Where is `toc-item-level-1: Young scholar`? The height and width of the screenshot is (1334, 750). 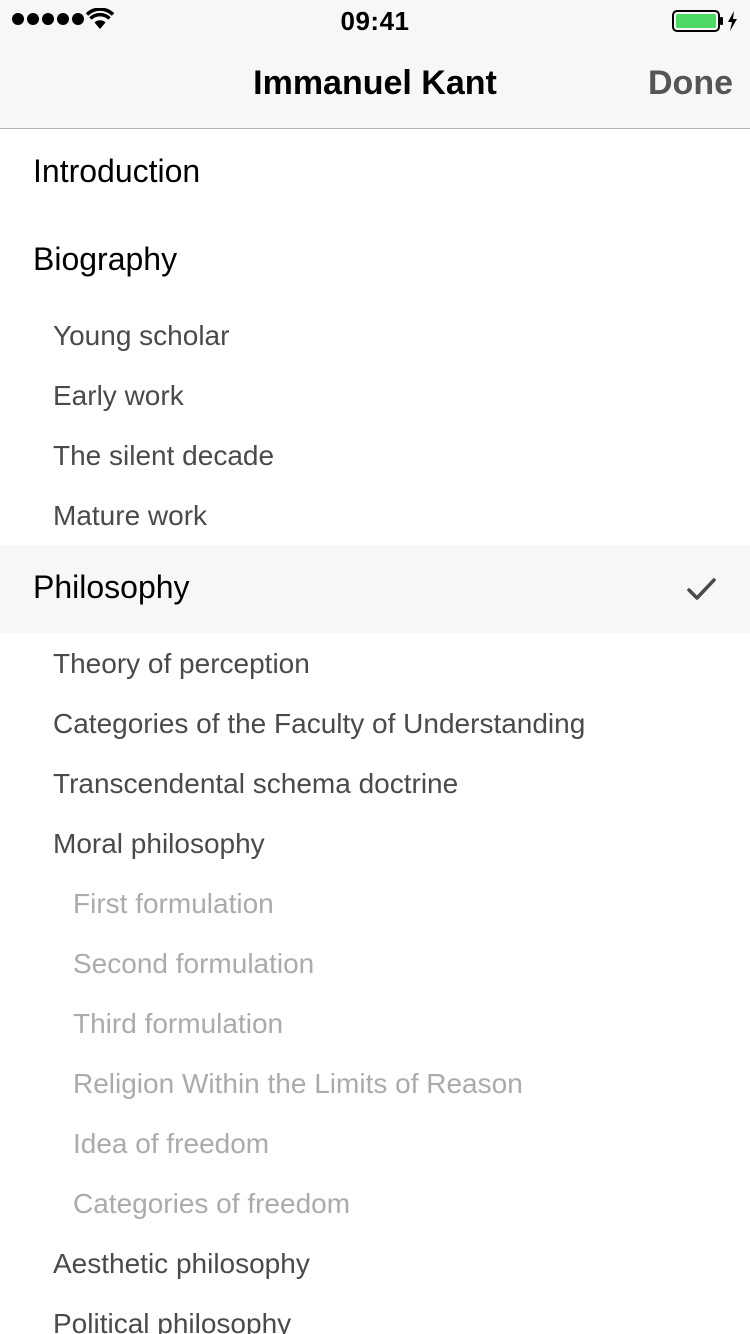 toc-item-level-1: Young scholar is located at coordinates (375, 335).